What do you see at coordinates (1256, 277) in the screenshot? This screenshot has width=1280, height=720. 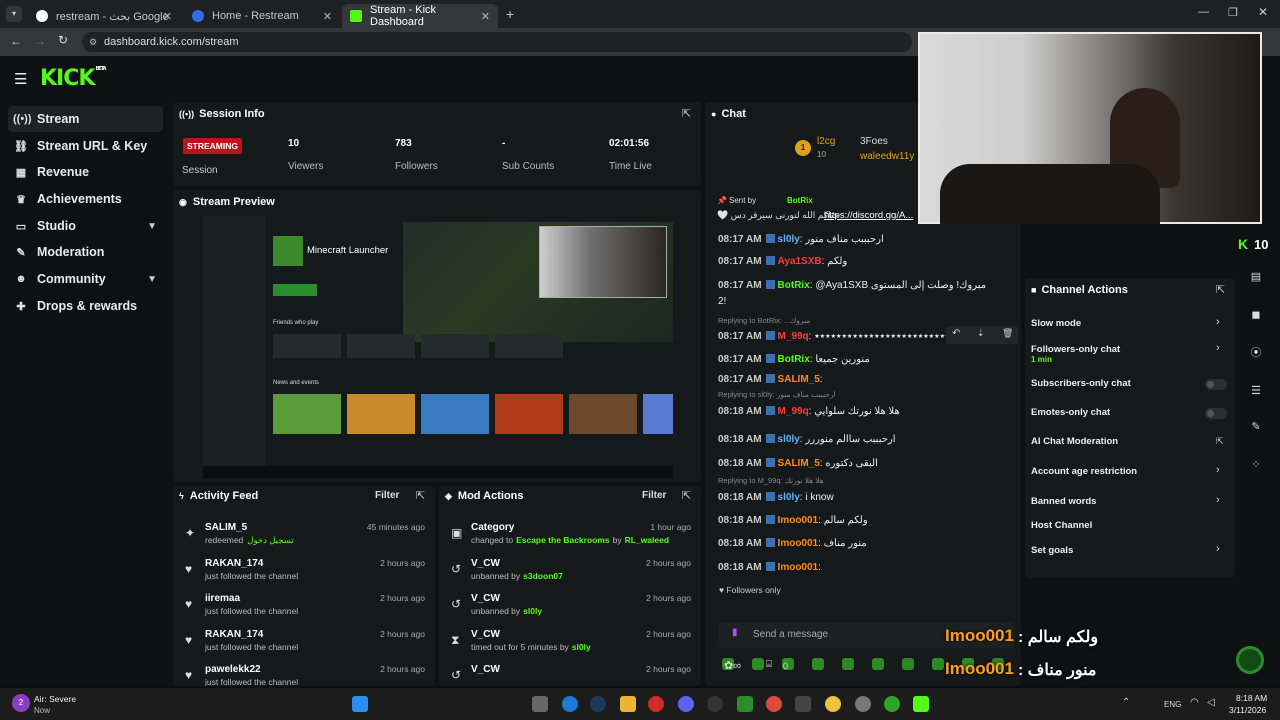 I see `book-icon: ▤` at bounding box center [1256, 277].